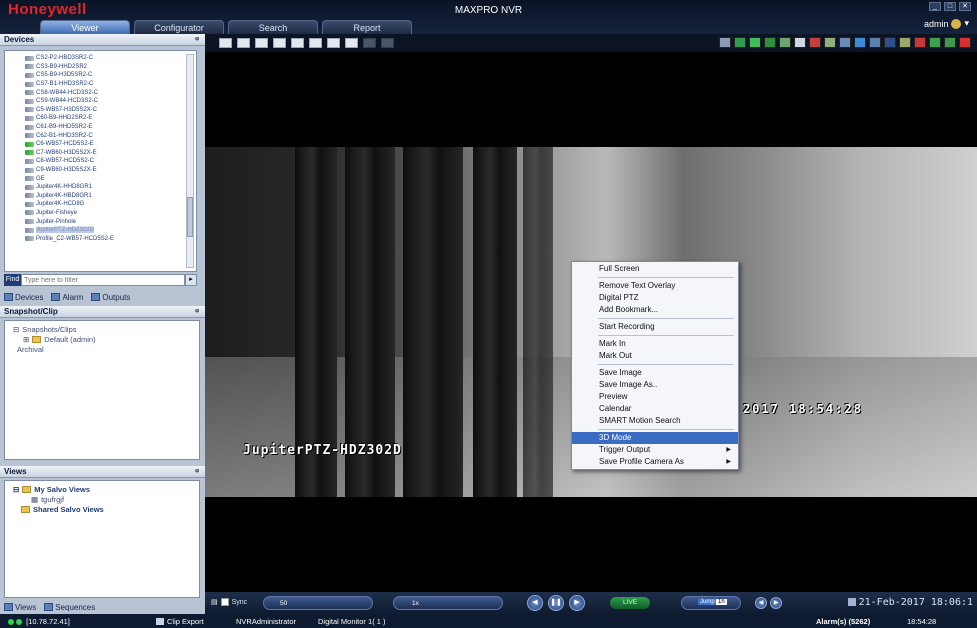  I want to click on menu-item-start-recording: Start Recording, so click(655, 327).